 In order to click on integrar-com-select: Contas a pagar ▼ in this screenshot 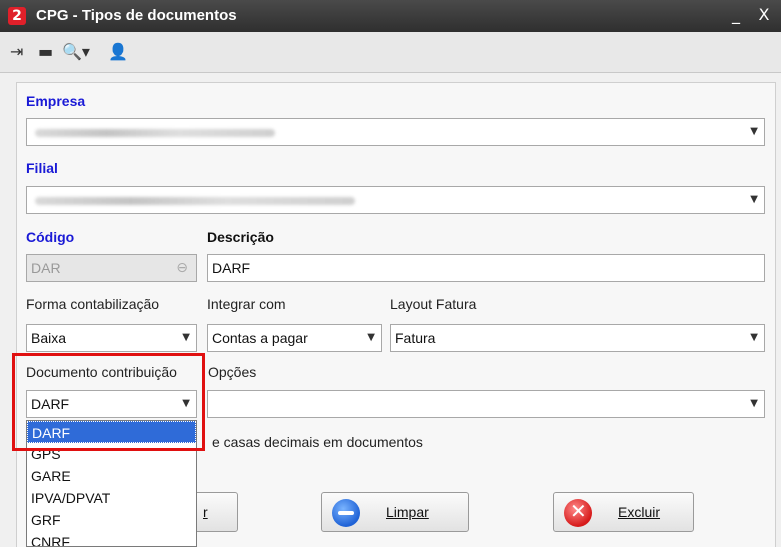, I will do `click(294, 338)`.